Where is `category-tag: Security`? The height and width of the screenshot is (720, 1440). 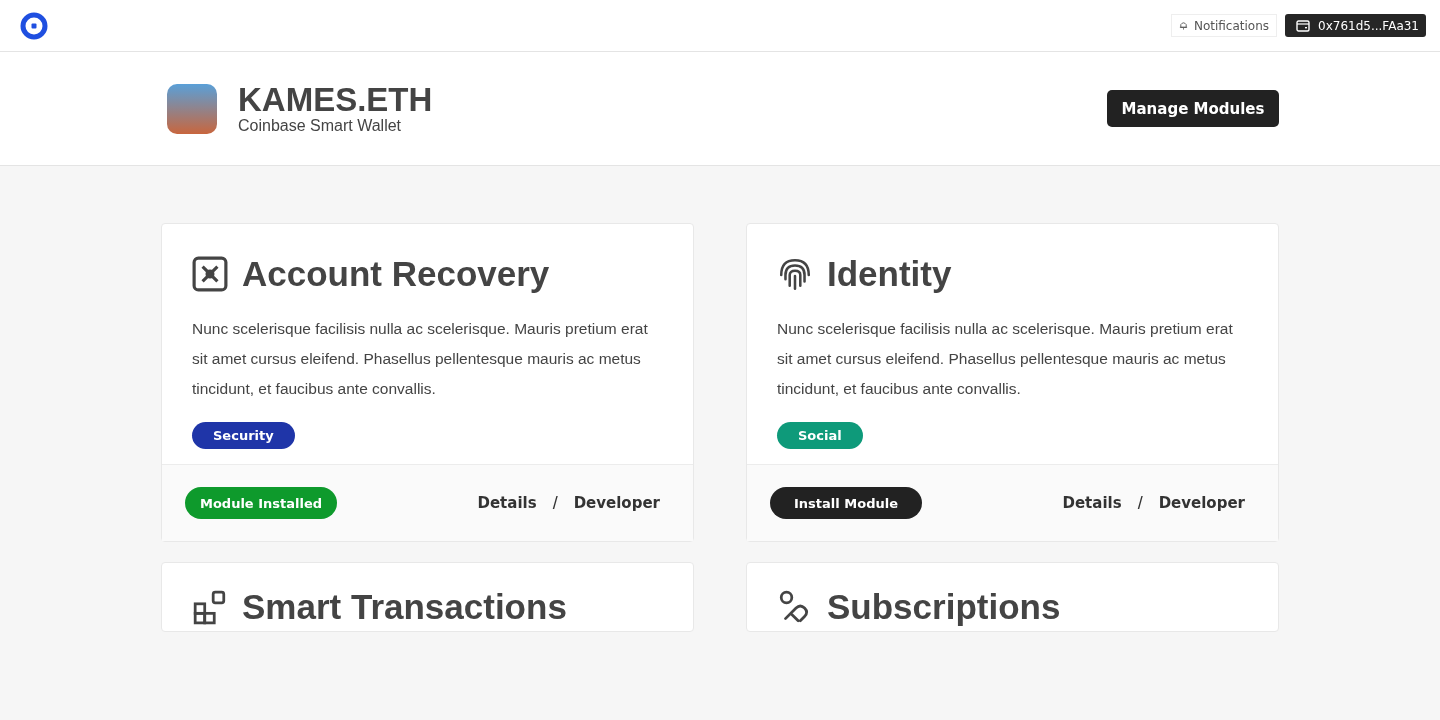 category-tag: Security is located at coordinates (243, 435).